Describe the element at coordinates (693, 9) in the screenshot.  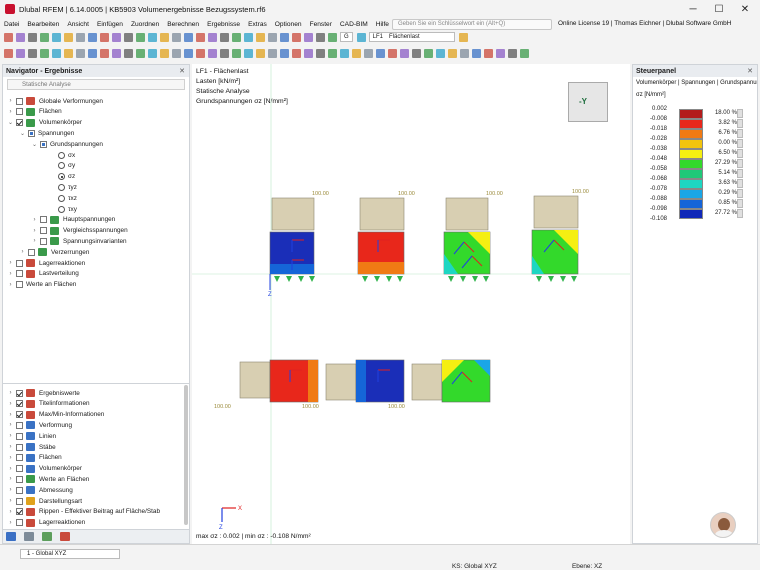
I see `minimize-button: ─` at that location.